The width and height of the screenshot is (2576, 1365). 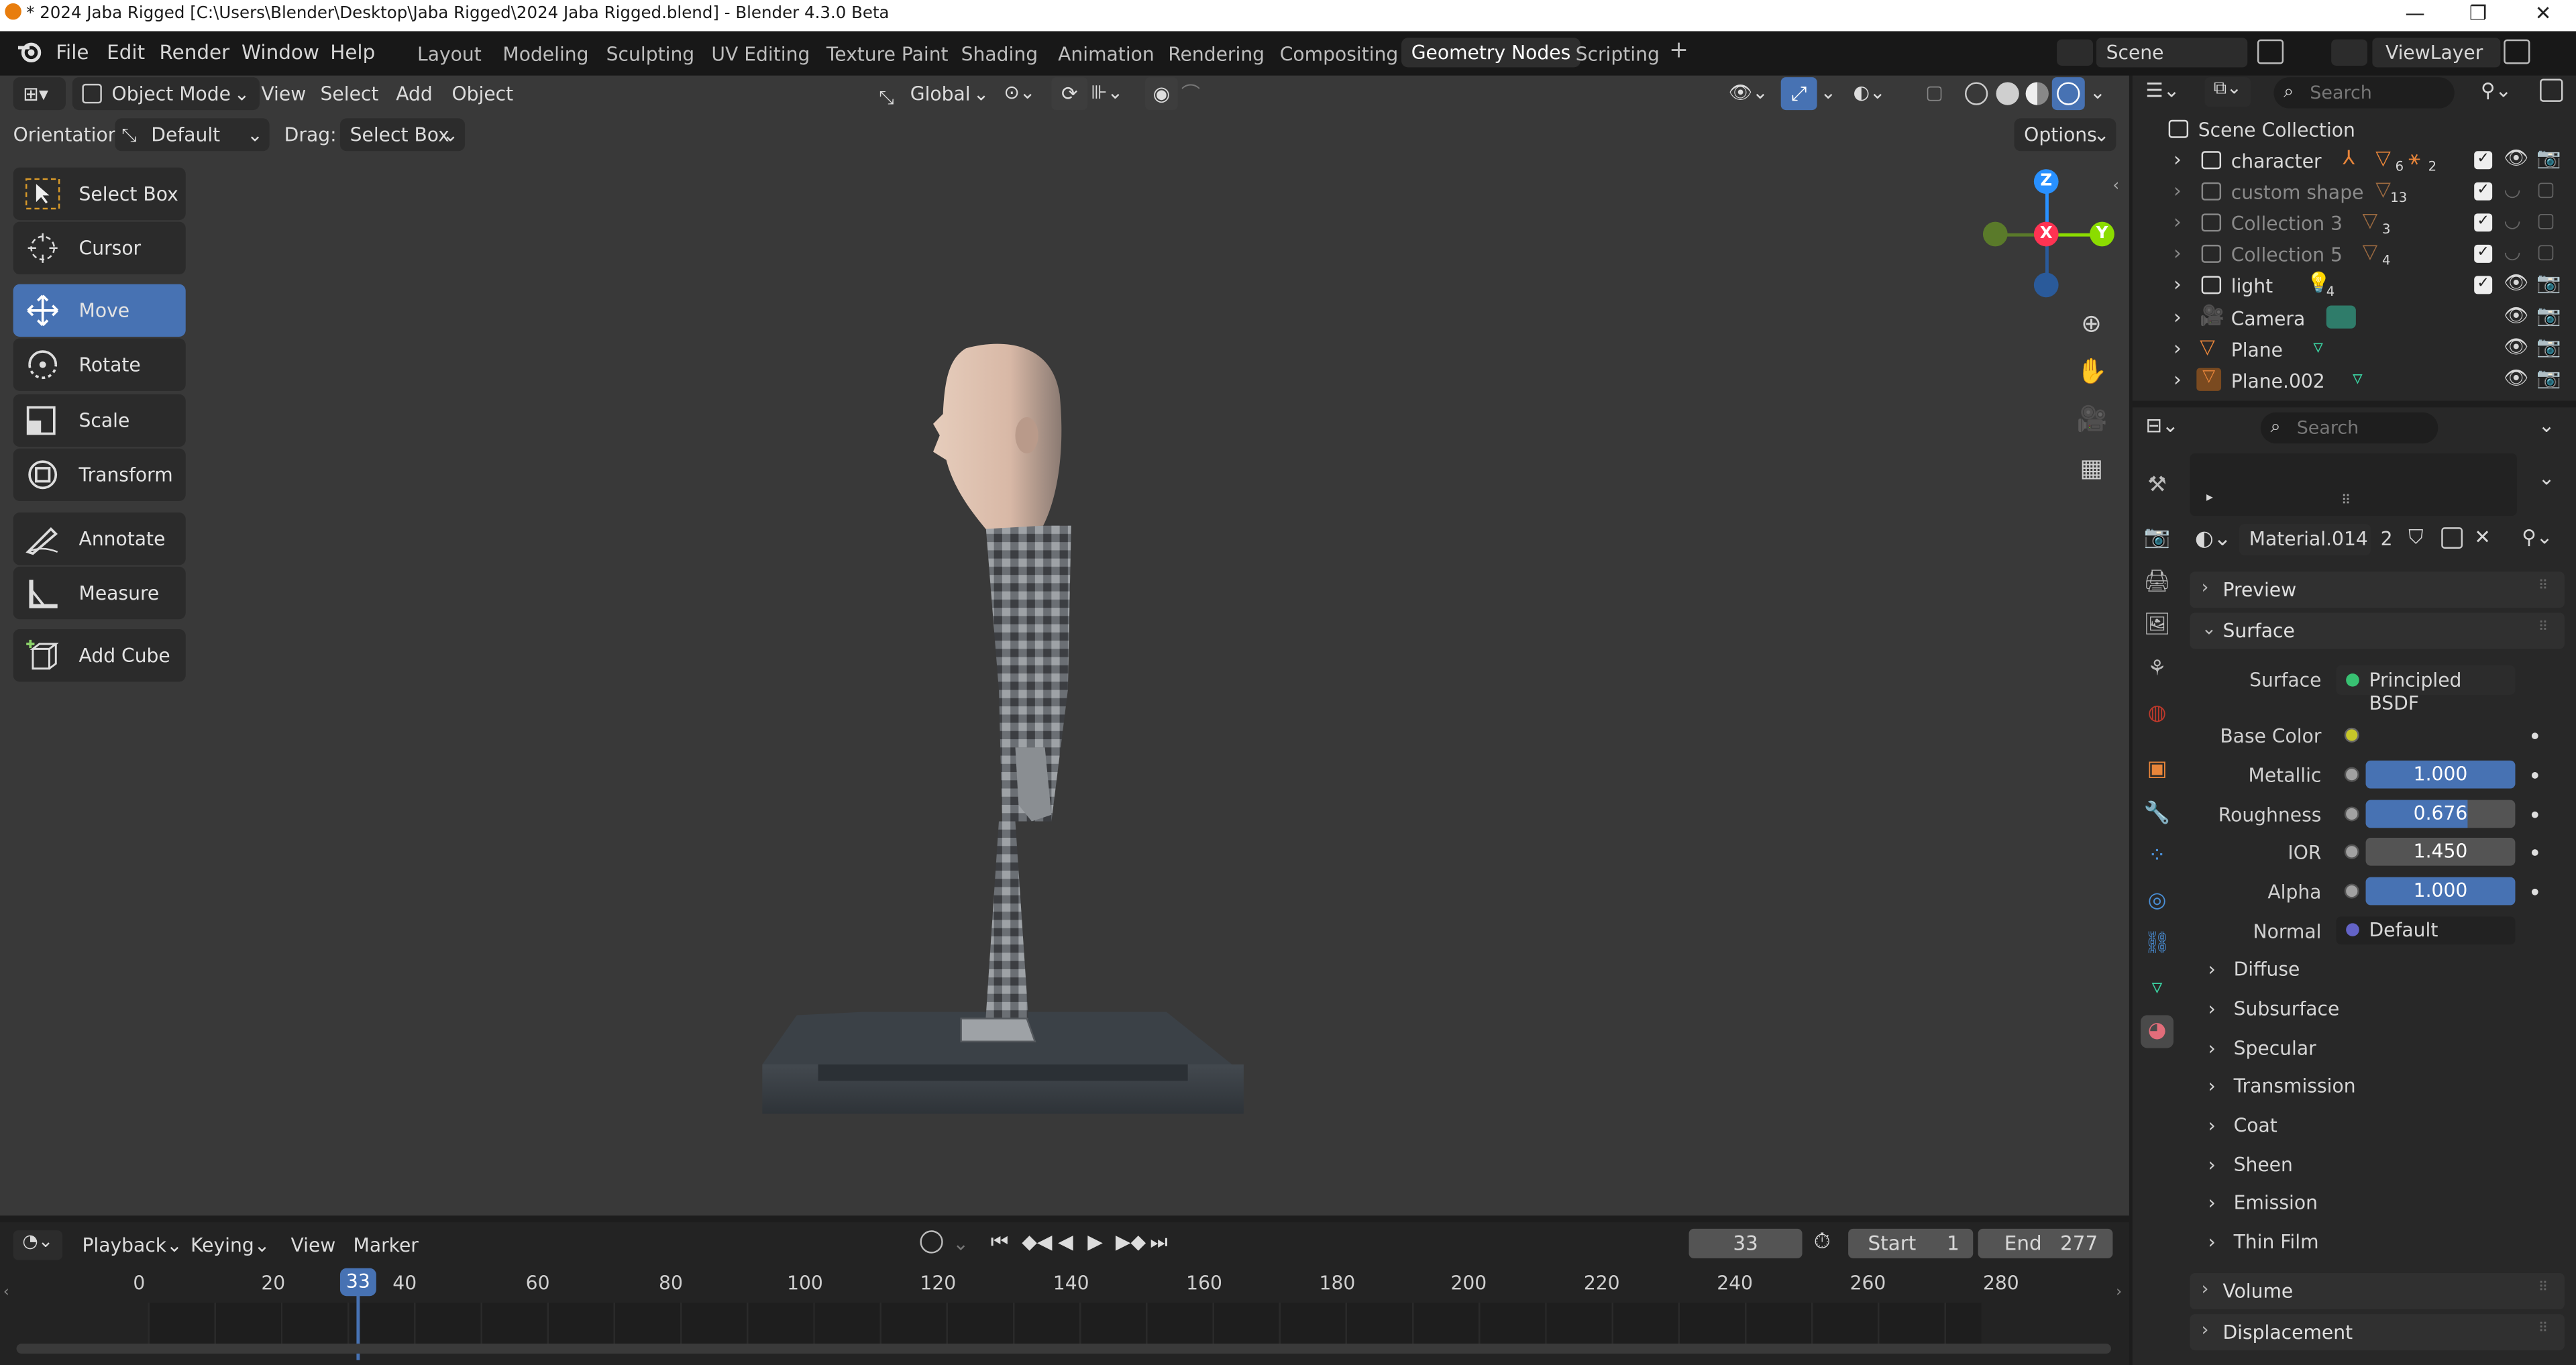 What do you see at coordinates (2346, 500) in the screenshot?
I see `resize-handle-icon: ⠿` at bounding box center [2346, 500].